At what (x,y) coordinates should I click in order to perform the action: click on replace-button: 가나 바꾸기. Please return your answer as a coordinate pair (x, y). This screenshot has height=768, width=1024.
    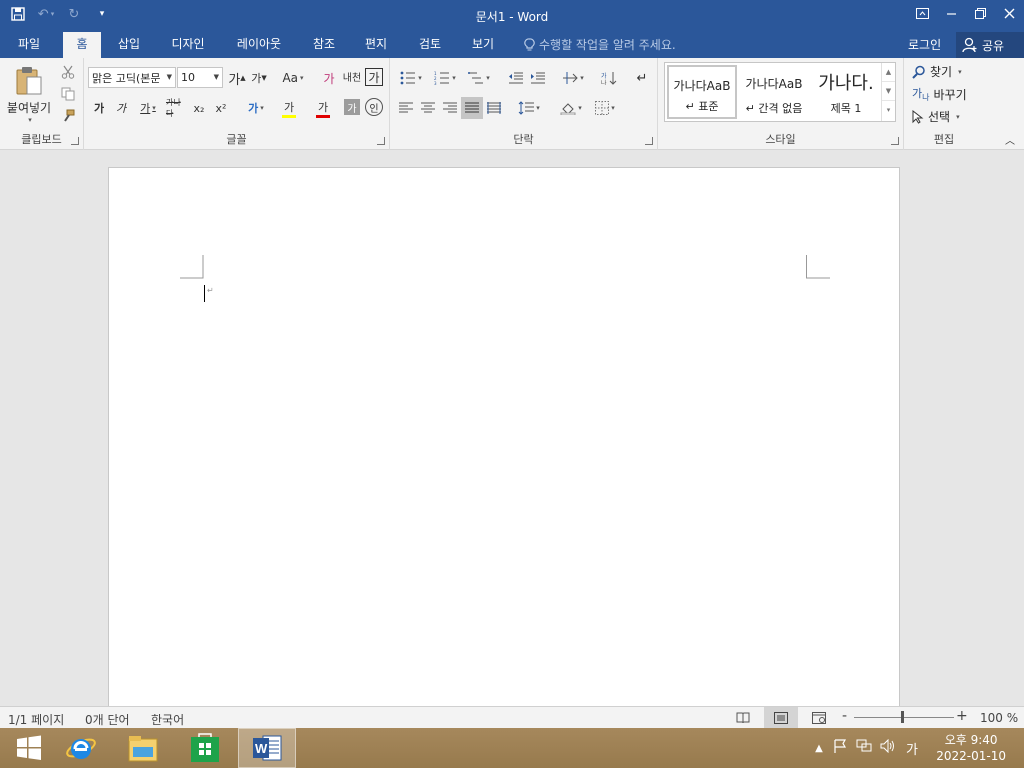
    Looking at the image, I should click on (939, 94).